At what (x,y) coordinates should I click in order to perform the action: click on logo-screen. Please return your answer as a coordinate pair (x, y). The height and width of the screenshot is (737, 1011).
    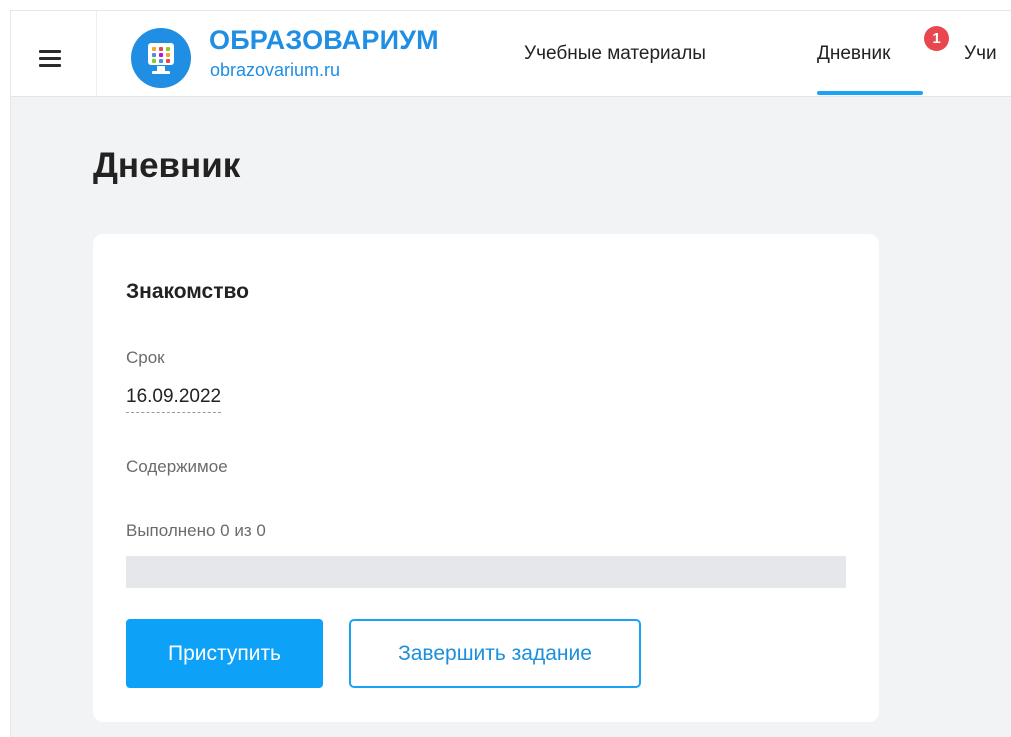
    Looking at the image, I should click on (161, 54).